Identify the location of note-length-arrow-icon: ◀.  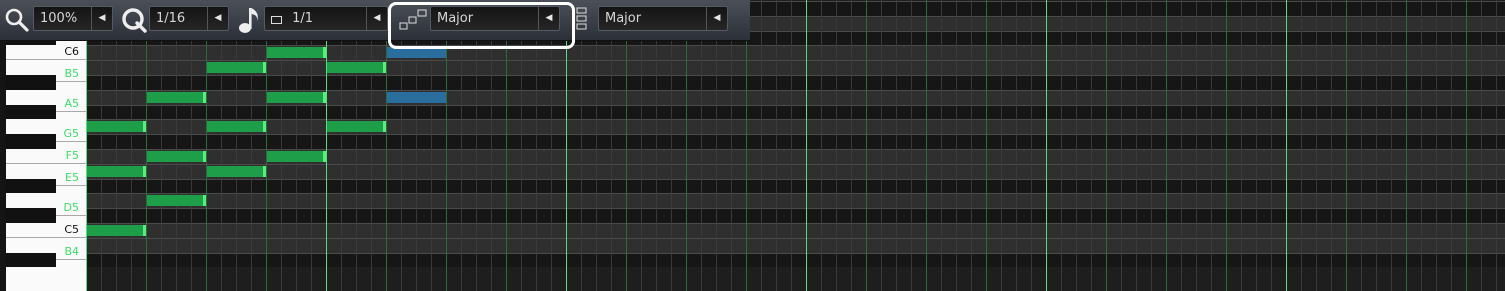
(376, 18).